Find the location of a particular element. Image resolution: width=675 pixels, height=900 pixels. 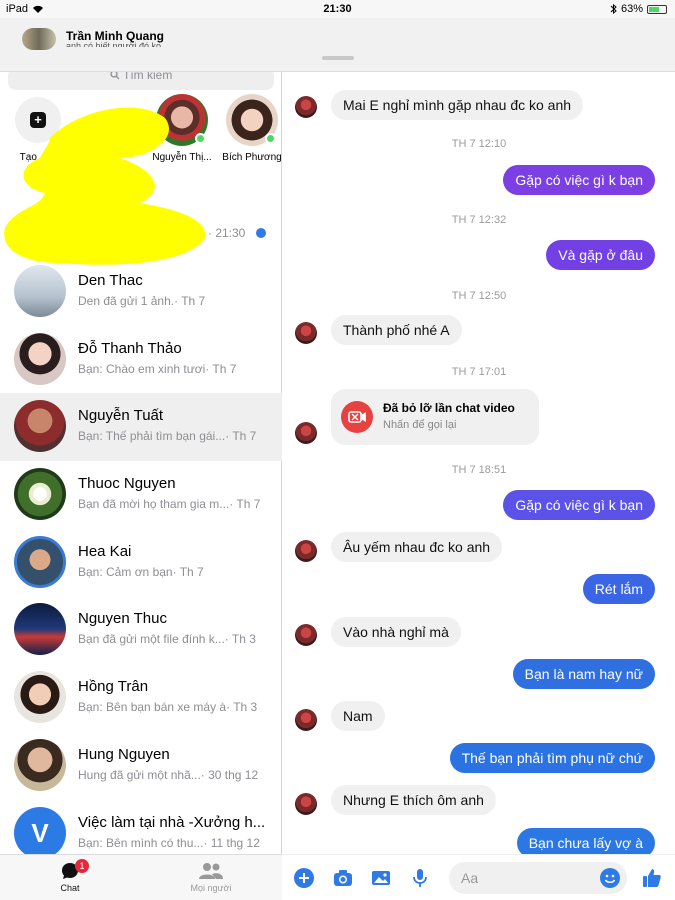

conversation-name: Hea Kai is located at coordinates (105, 551).